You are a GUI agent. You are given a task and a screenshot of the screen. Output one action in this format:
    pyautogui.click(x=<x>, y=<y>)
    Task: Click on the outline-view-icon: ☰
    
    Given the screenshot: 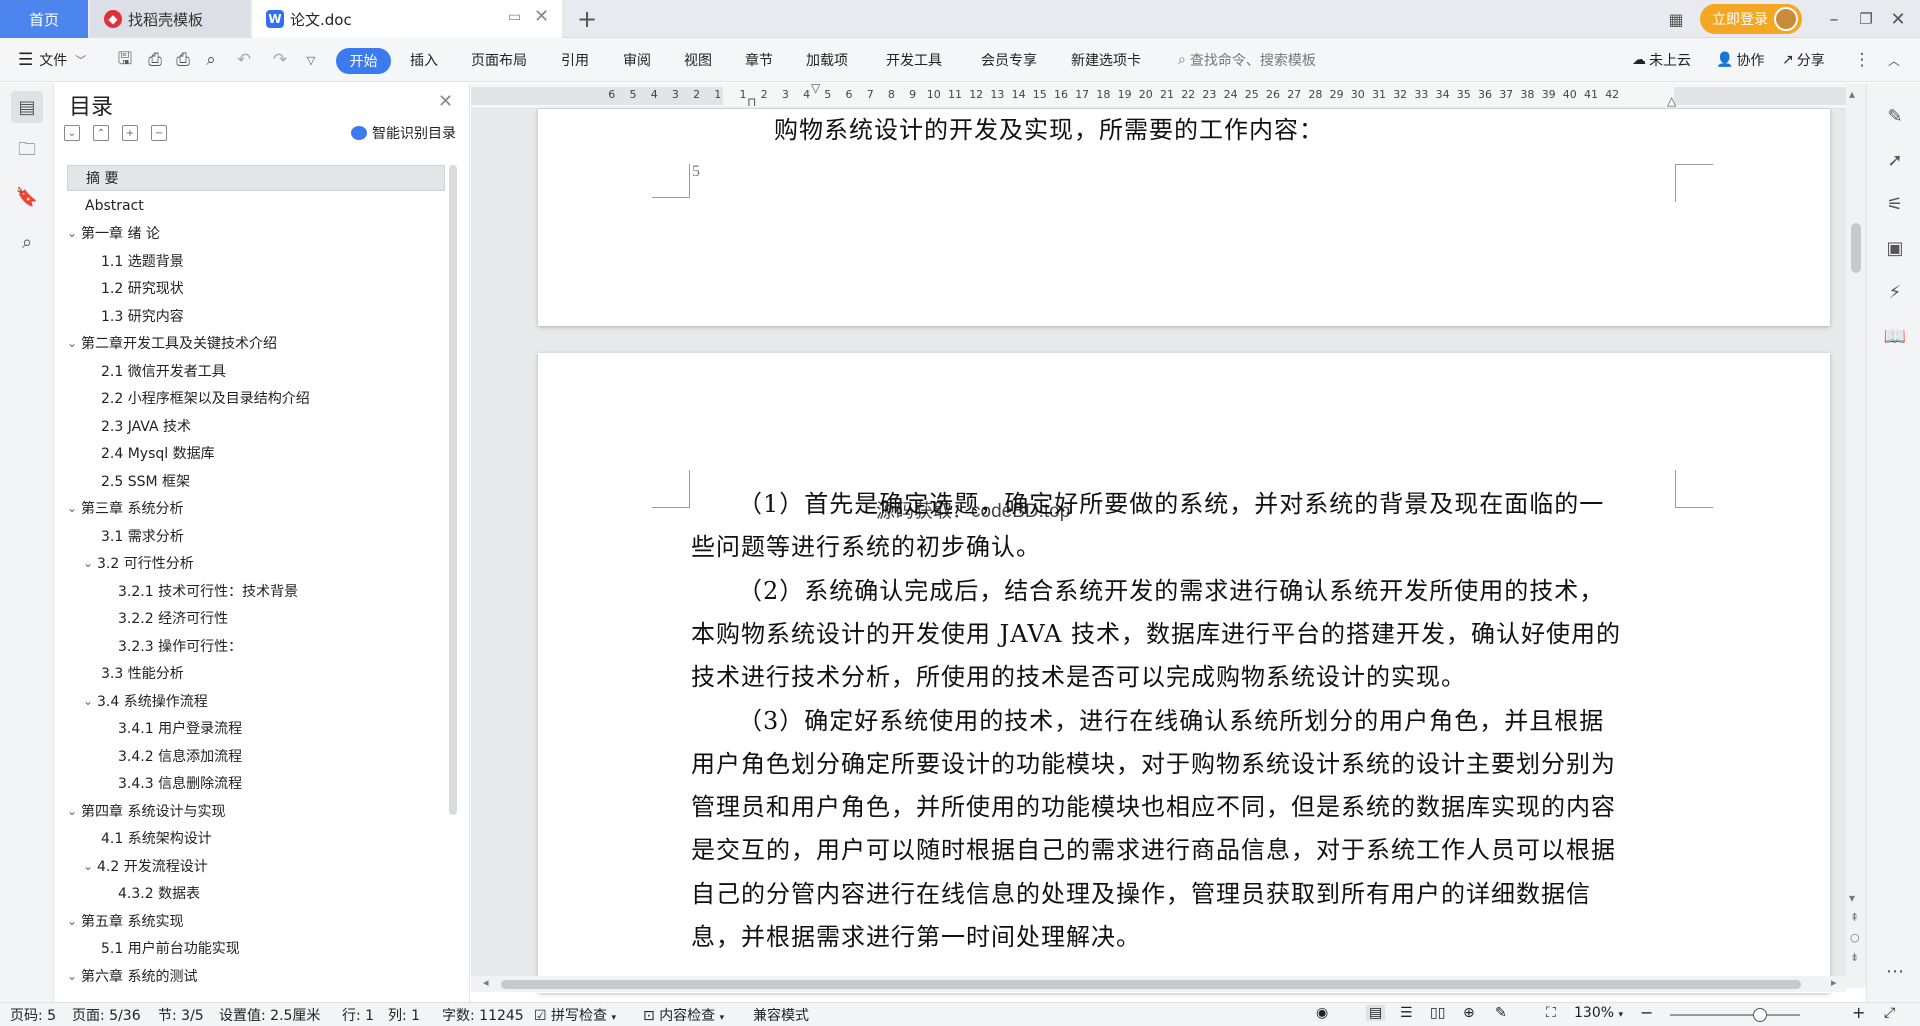 What is the action you would take?
    pyautogui.click(x=1406, y=1013)
    